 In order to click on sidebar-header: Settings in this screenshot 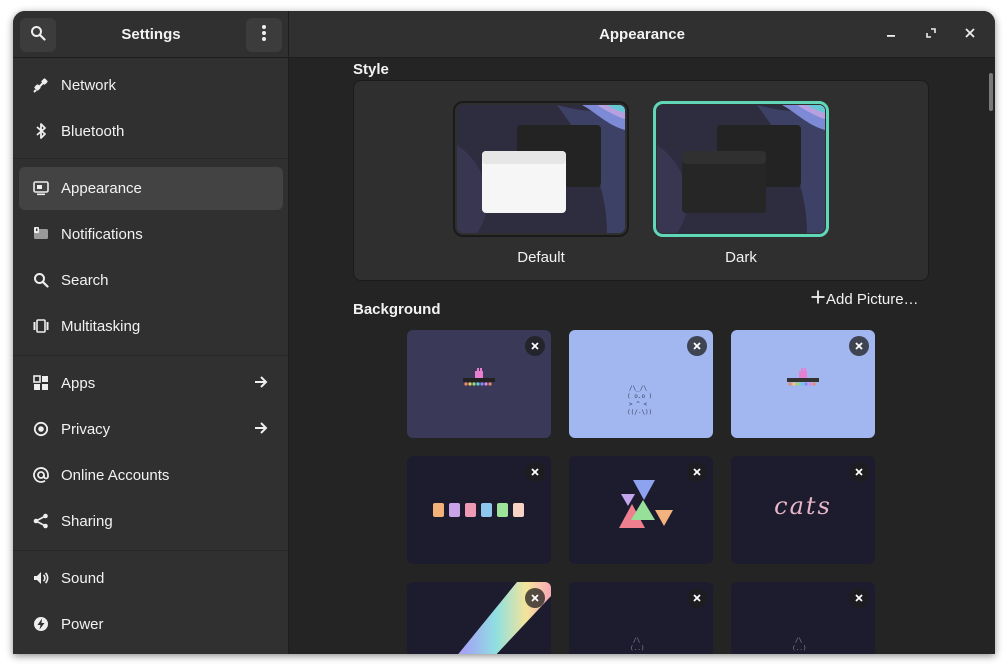, I will do `click(151, 34)`.